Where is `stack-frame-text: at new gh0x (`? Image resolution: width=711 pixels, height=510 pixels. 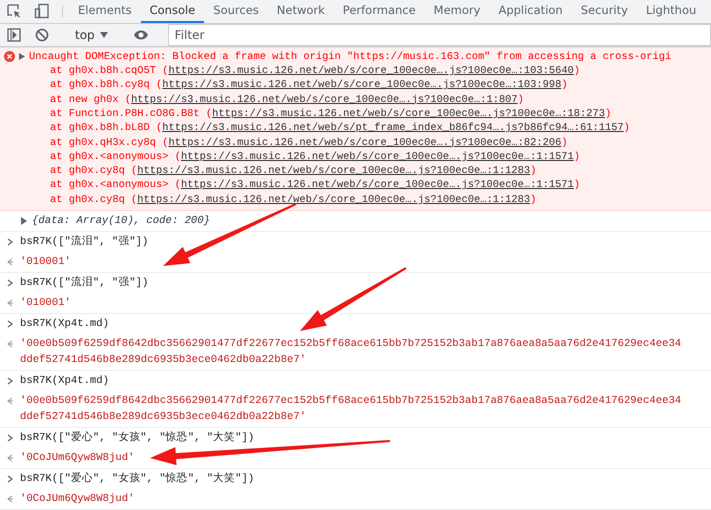
stack-frame-text: at new gh0x ( is located at coordinates (91, 100).